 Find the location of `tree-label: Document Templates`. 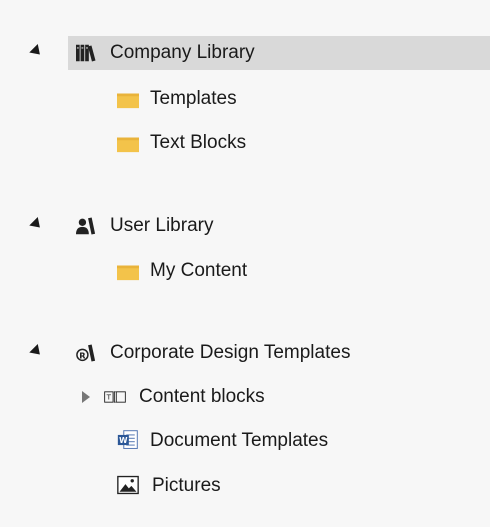

tree-label: Document Templates is located at coordinates (239, 440).